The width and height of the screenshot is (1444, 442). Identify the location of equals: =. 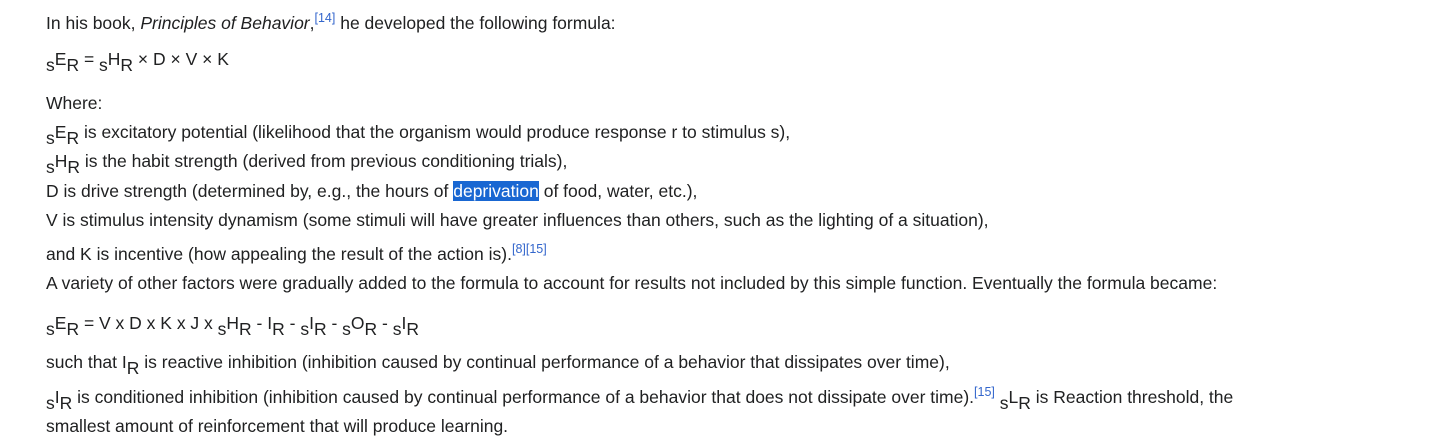
(89, 59).